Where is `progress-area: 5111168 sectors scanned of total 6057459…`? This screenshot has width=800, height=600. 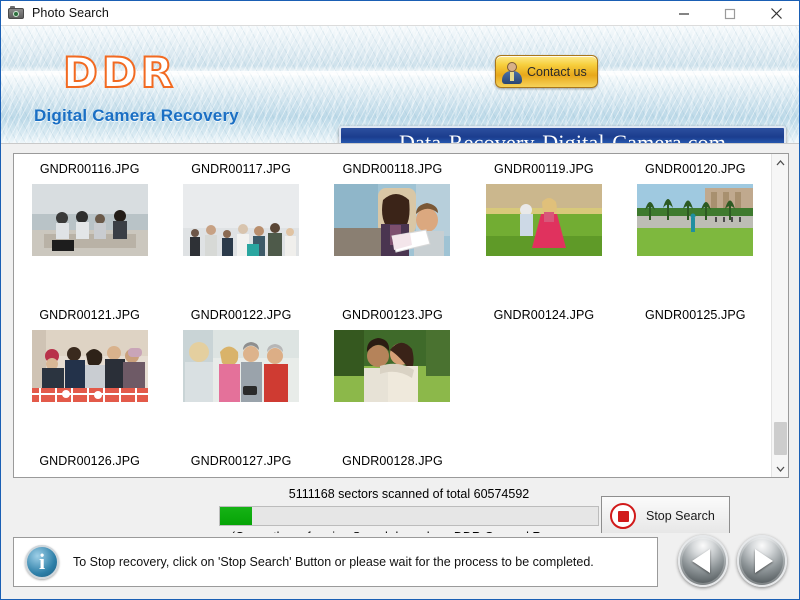
progress-area: 5111168 sectors scanned of total 6057459… is located at coordinates (400, 522).